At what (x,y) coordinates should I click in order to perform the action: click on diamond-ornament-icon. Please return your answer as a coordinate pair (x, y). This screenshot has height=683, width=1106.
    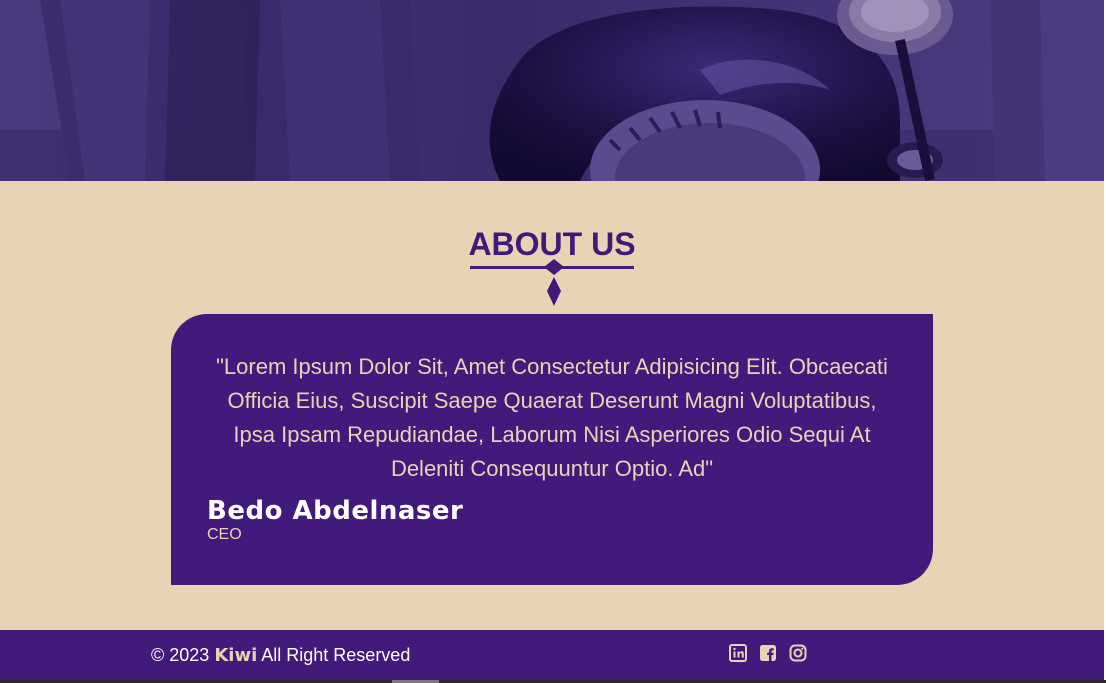
    Looking at the image, I should click on (554, 282).